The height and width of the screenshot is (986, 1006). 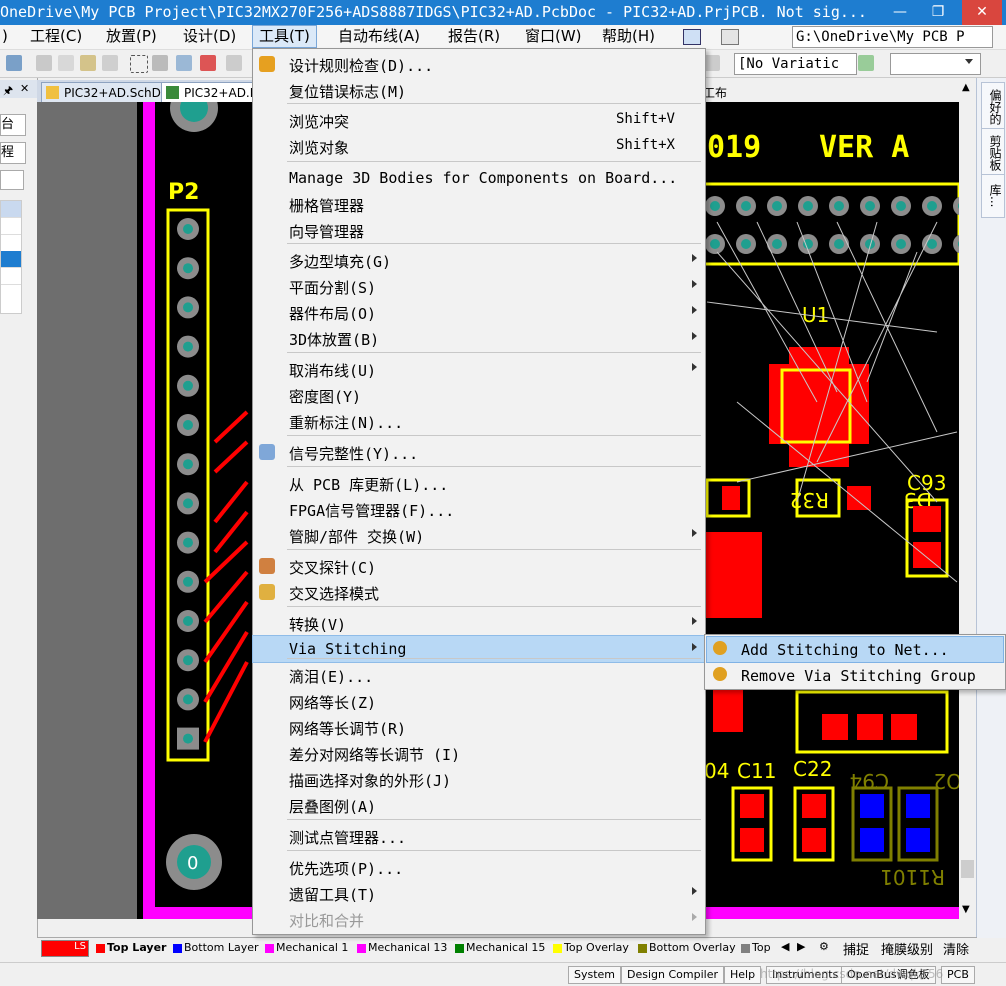 What do you see at coordinates (785, 946) in the screenshot?
I see `layer-scroll-left-icon: ◀` at bounding box center [785, 946].